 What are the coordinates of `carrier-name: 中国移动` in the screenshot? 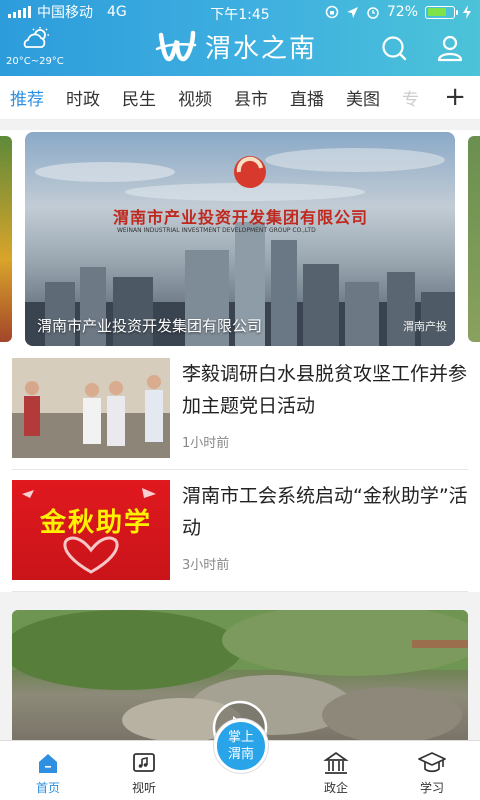 It's located at (65, 13).